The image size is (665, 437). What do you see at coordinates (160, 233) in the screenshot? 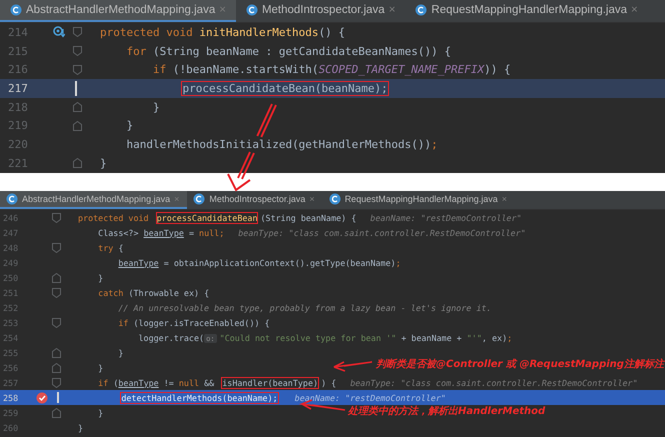
I see `code-line: Class<?> beanType = null;` at bounding box center [160, 233].